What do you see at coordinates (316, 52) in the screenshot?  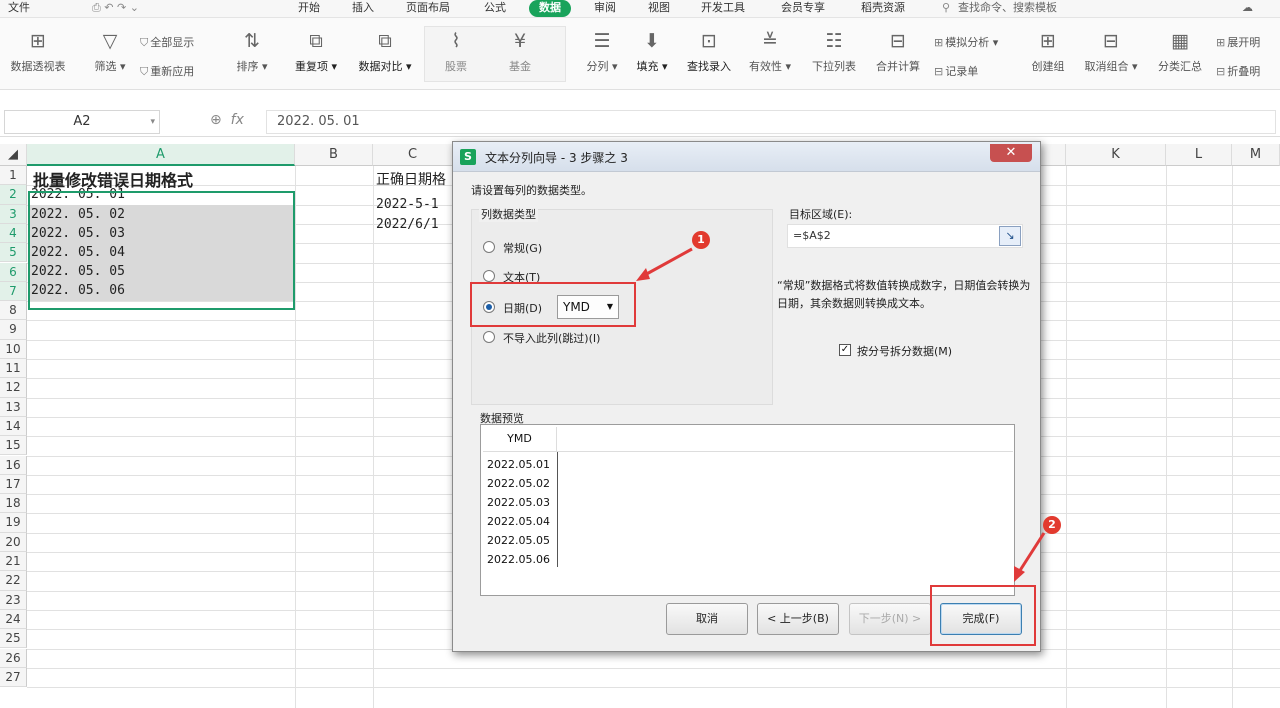 I see `duplicates-button: ⧉ 重复项 ▾` at bounding box center [316, 52].